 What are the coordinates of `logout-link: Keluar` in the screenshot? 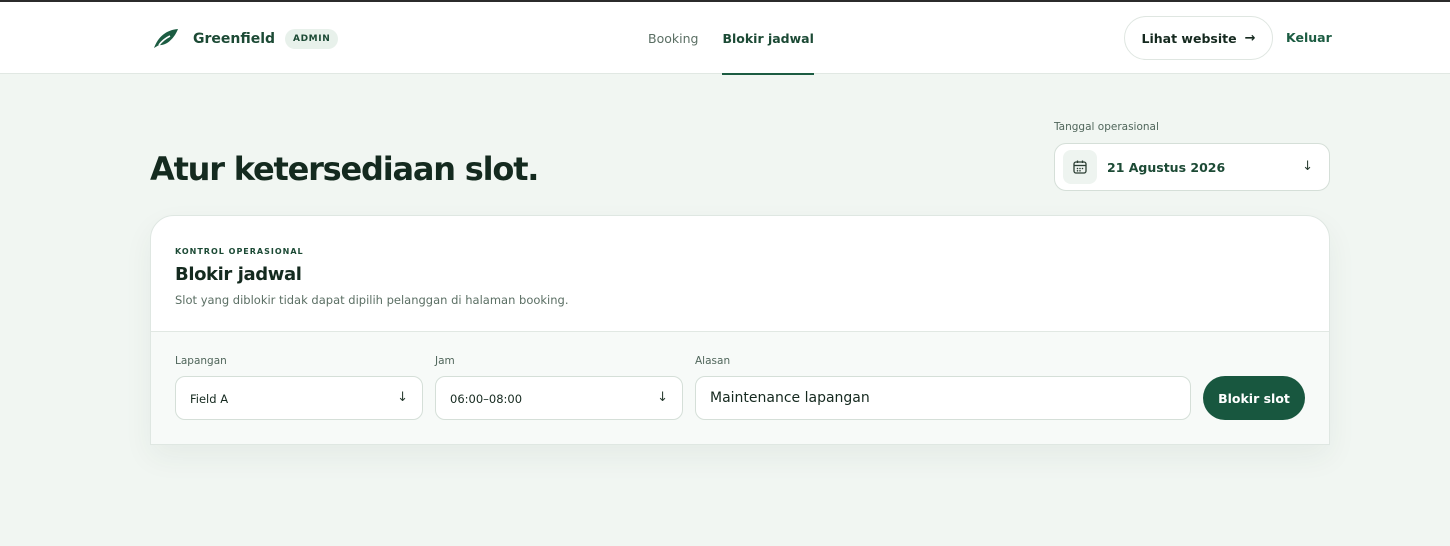 It's located at (1309, 37).